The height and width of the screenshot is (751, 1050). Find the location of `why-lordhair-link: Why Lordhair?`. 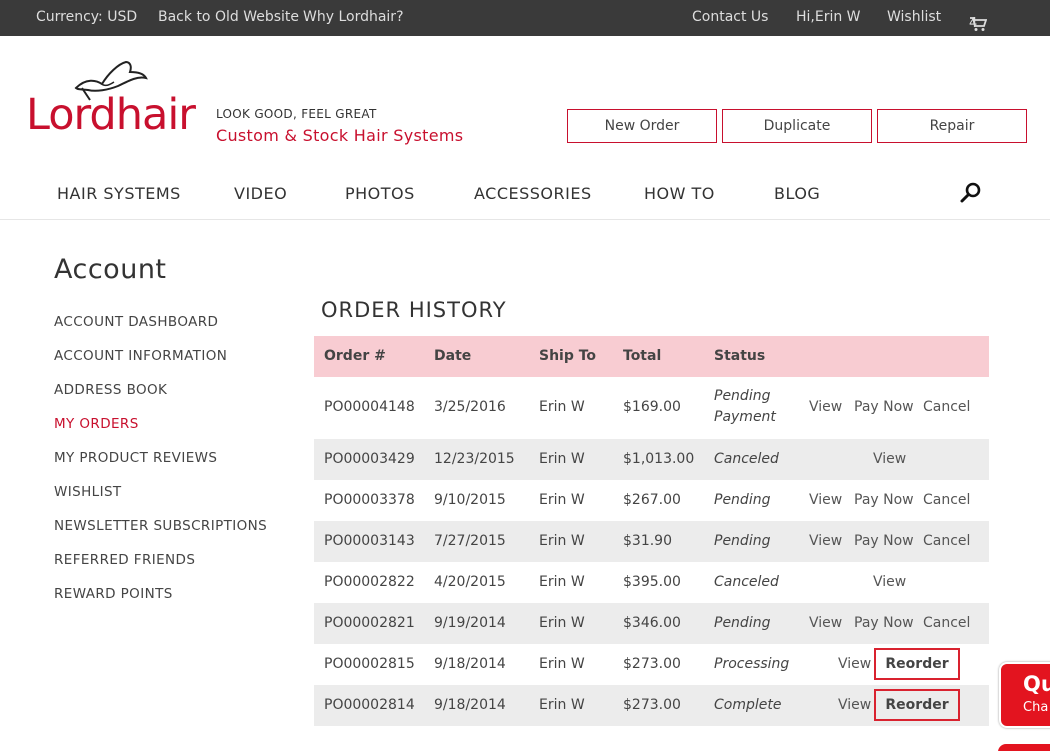

why-lordhair-link: Why Lordhair? is located at coordinates (353, 17).